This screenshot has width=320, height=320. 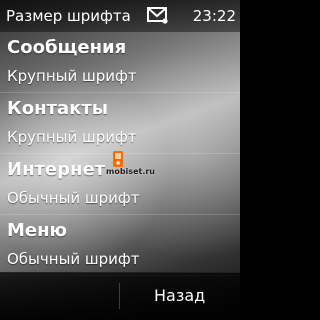 I want to click on softkey-divider, so click(x=119, y=296).